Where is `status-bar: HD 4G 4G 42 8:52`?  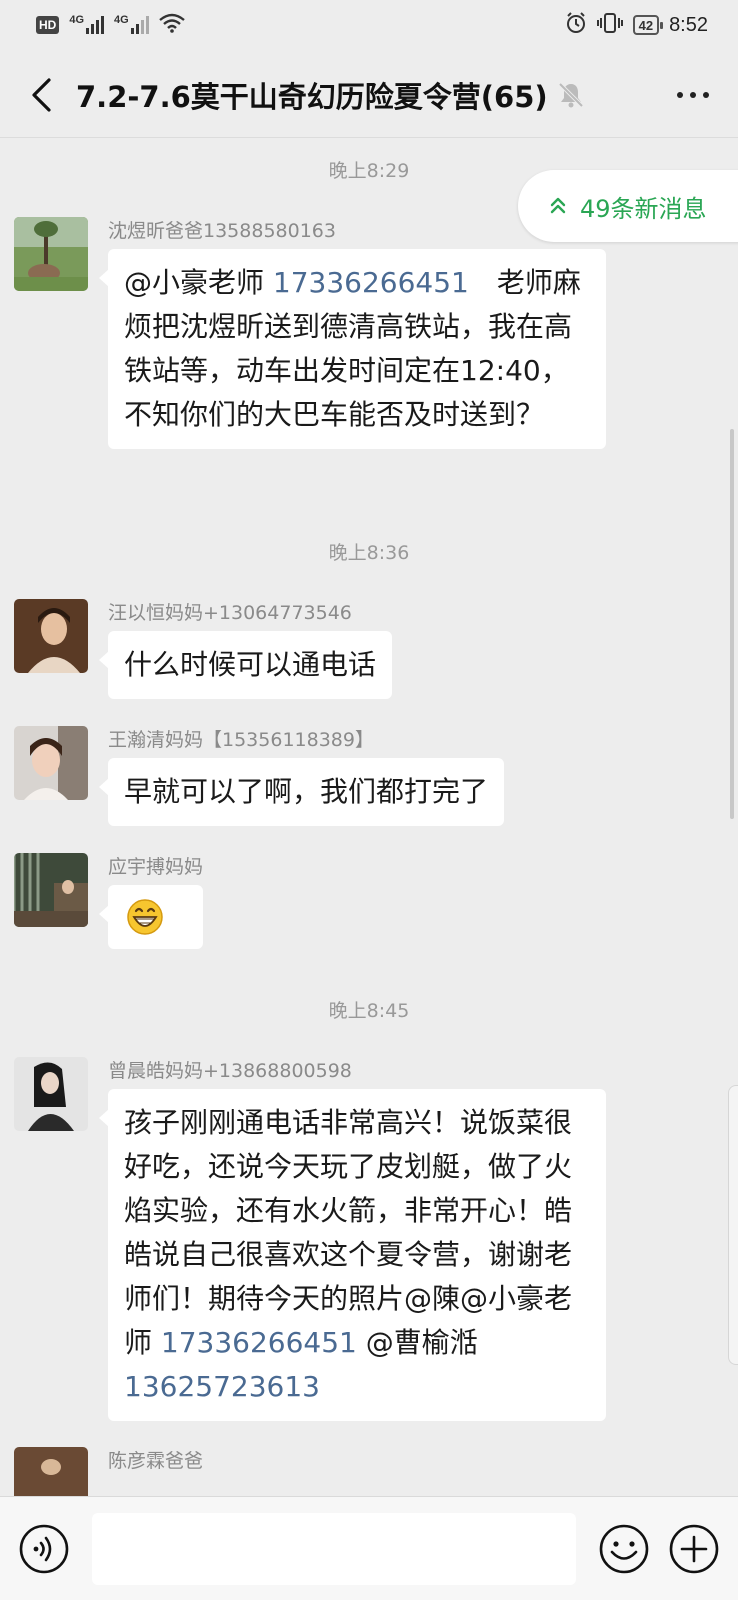 status-bar: HD 4G 4G 42 8:52 is located at coordinates (369, 25).